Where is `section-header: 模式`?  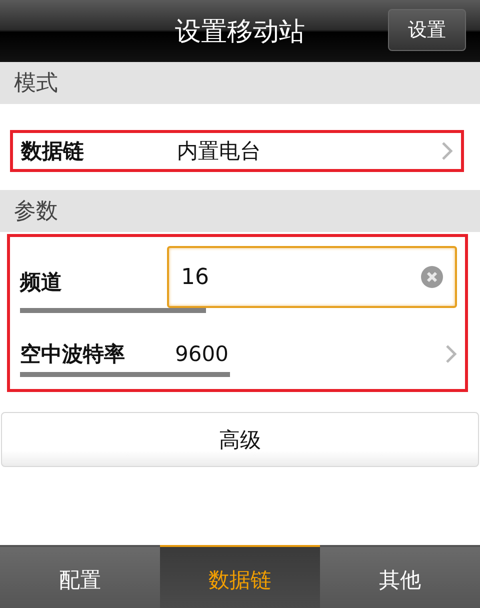
section-header: 模式 is located at coordinates (240, 83).